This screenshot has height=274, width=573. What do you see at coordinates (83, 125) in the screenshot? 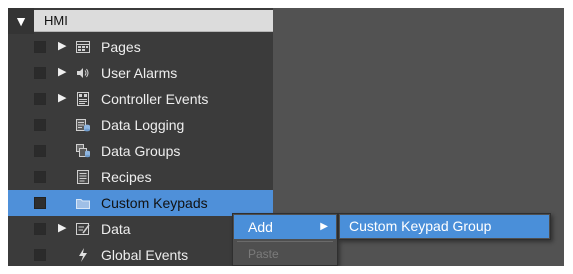
I see `data-logging-icon` at bounding box center [83, 125].